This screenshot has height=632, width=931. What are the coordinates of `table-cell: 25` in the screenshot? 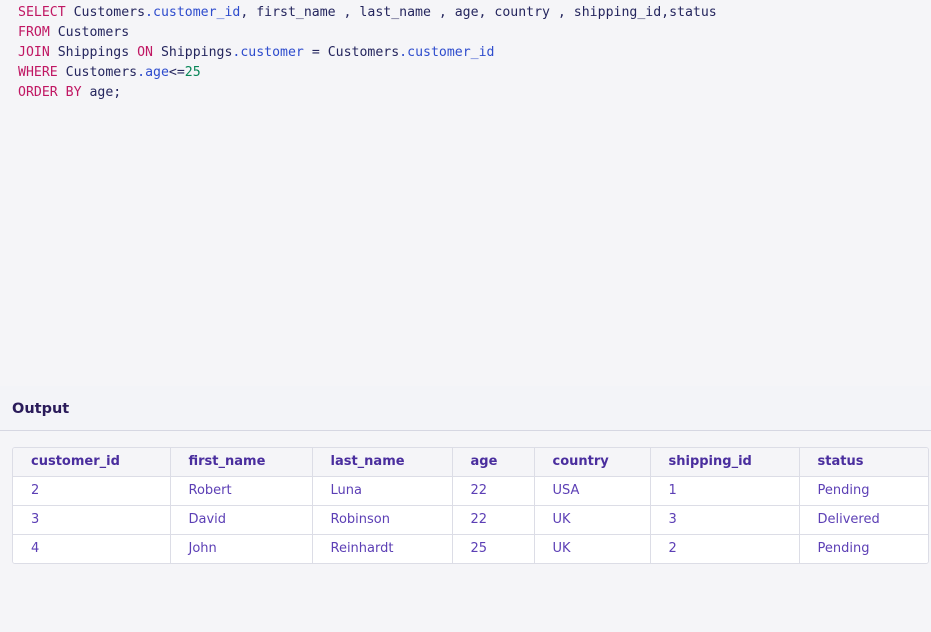 It's located at (493, 548).